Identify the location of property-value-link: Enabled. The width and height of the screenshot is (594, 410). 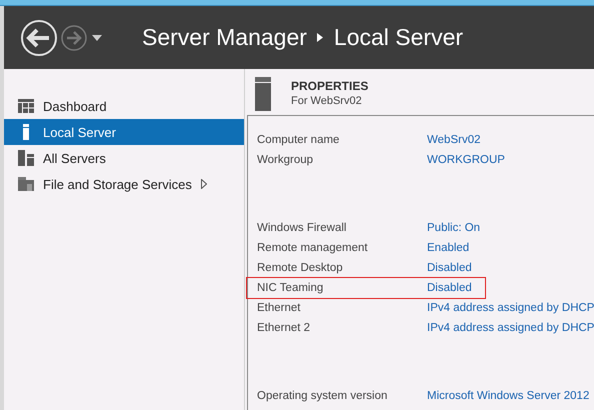
(510, 248).